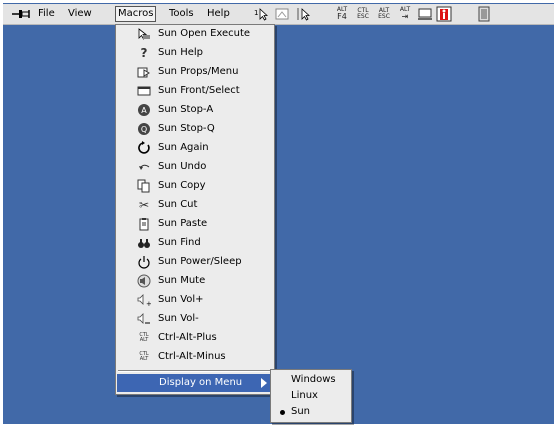 This screenshot has width=556, height=427. What do you see at coordinates (144, 53) in the screenshot?
I see `help-icon: ?` at bounding box center [144, 53].